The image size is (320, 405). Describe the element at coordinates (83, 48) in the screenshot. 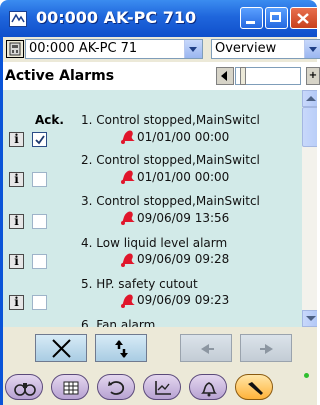

I see `unit-select-value: 00:000 AK-PC 71` at that location.